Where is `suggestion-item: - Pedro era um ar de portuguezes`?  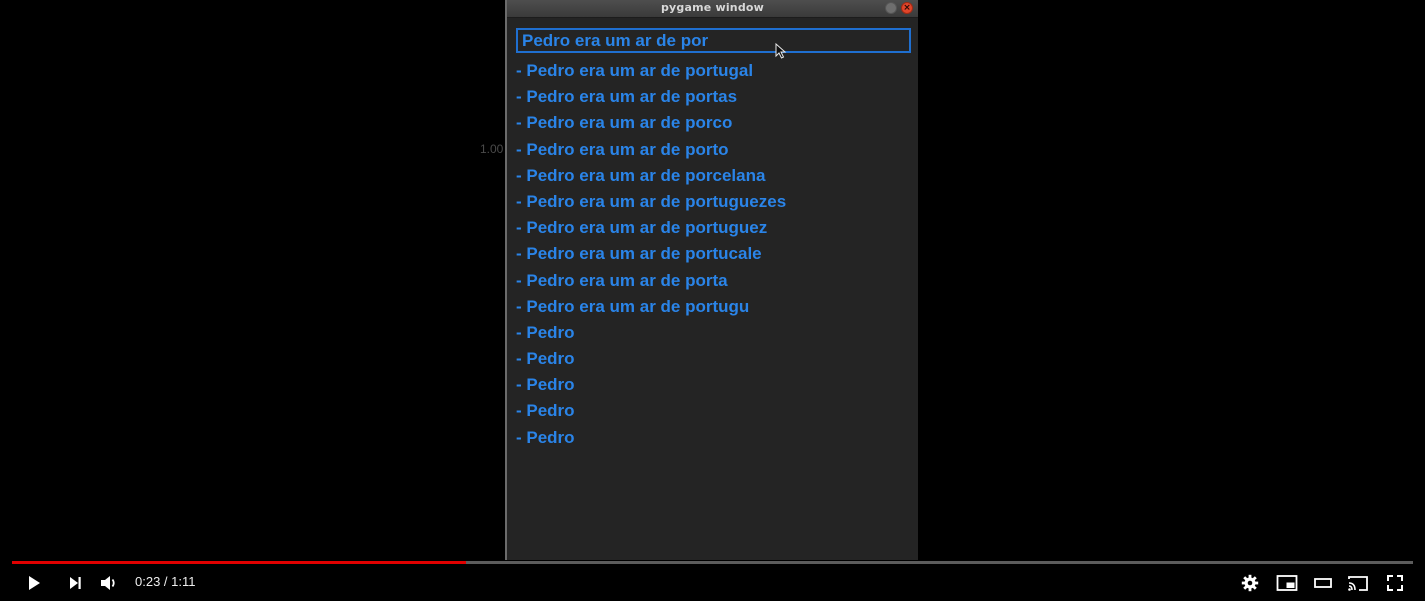
suggestion-item: - Pedro era um ar de portuguezes is located at coordinates (651, 202).